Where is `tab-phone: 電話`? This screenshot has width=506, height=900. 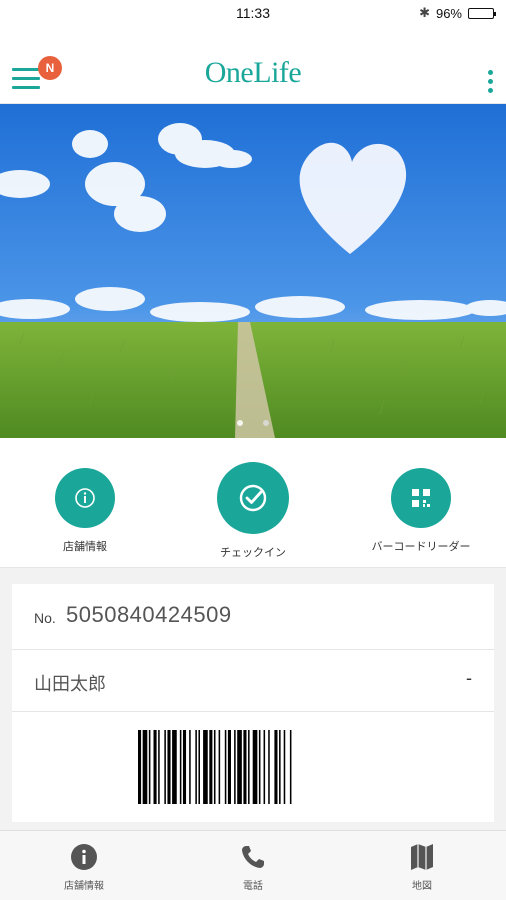
tab-phone: 電話 is located at coordinates (253, 867).